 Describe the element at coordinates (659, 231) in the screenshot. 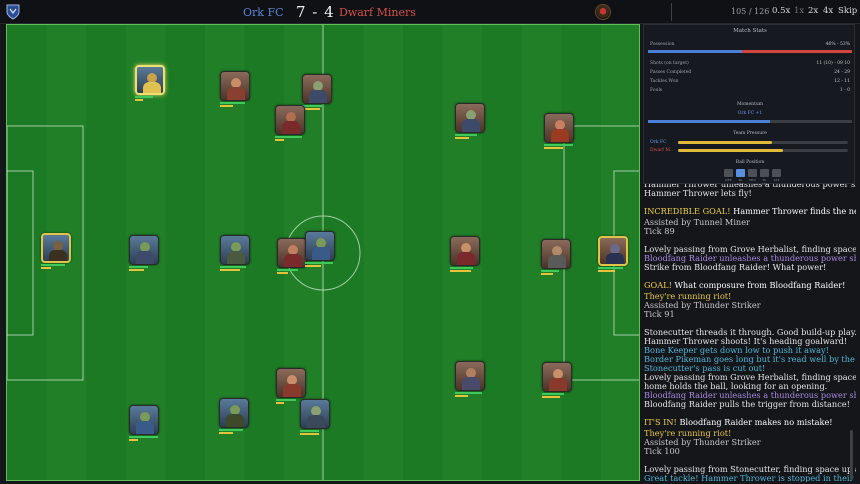

I see `commentary-line: Tick 89` at that location.